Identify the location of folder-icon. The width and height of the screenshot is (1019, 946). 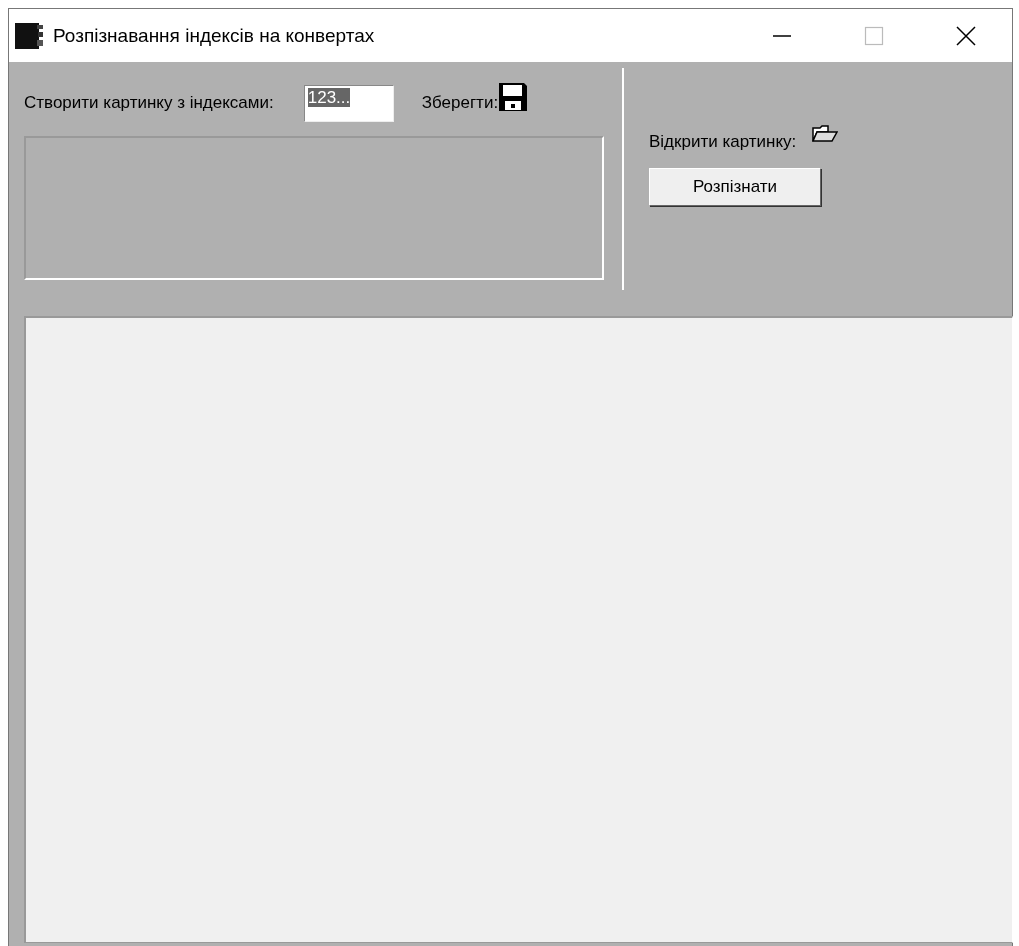
(825, 134).